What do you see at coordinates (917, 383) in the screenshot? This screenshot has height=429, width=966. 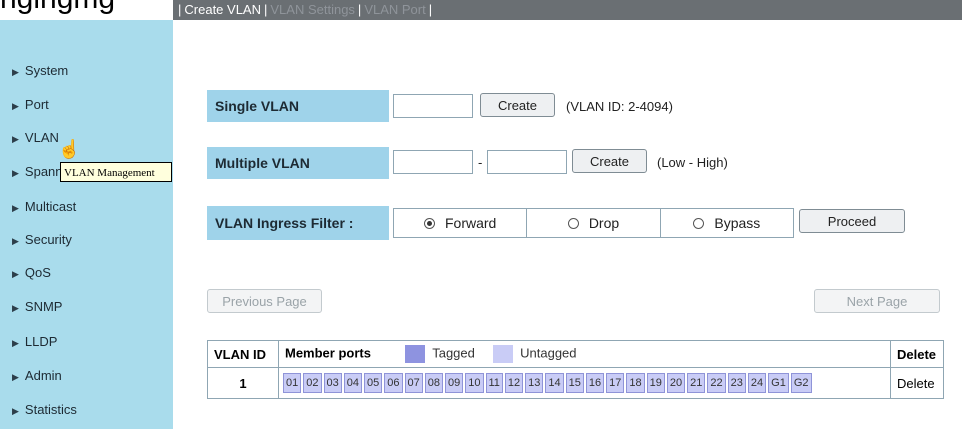 I see `delete-link: Delete` at bounding box center [917, 383].